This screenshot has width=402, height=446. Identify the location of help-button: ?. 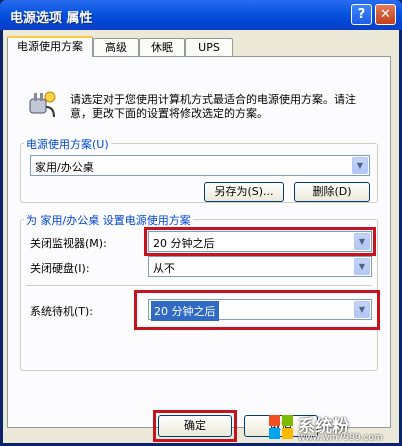
(361, 14).